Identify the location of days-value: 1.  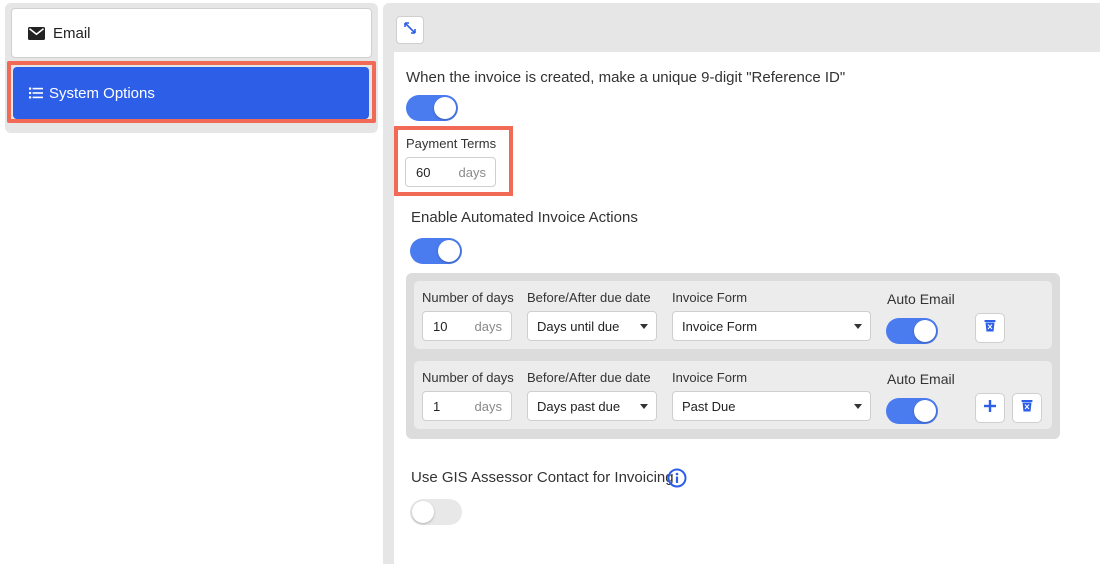
(437, 406).